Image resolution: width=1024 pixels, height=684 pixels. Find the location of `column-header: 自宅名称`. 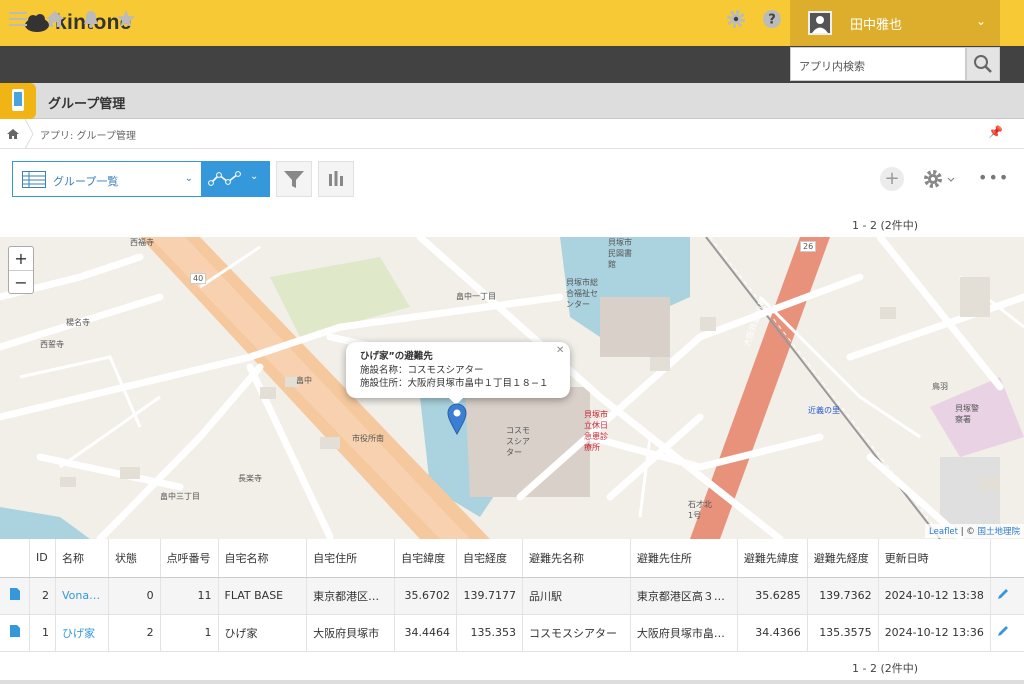

column-header: 自宅名称 is located at coordinates (263, 558).